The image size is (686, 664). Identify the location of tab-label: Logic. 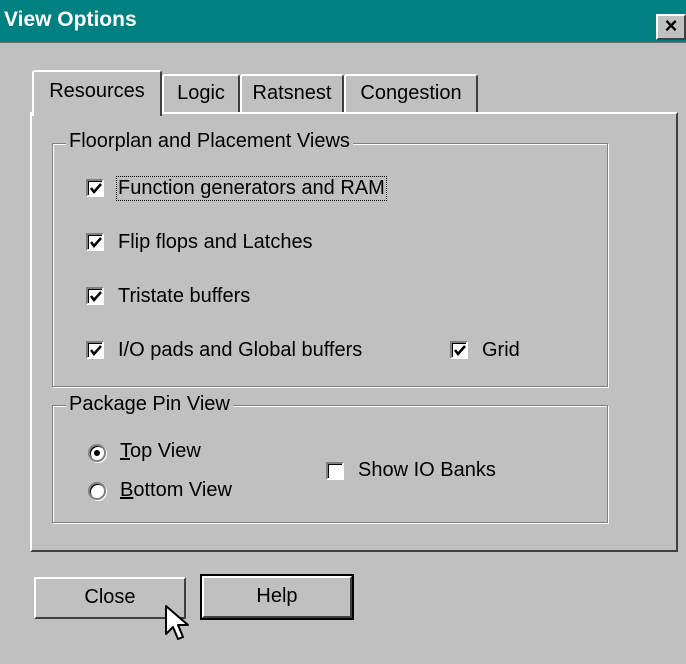
(201, 93).